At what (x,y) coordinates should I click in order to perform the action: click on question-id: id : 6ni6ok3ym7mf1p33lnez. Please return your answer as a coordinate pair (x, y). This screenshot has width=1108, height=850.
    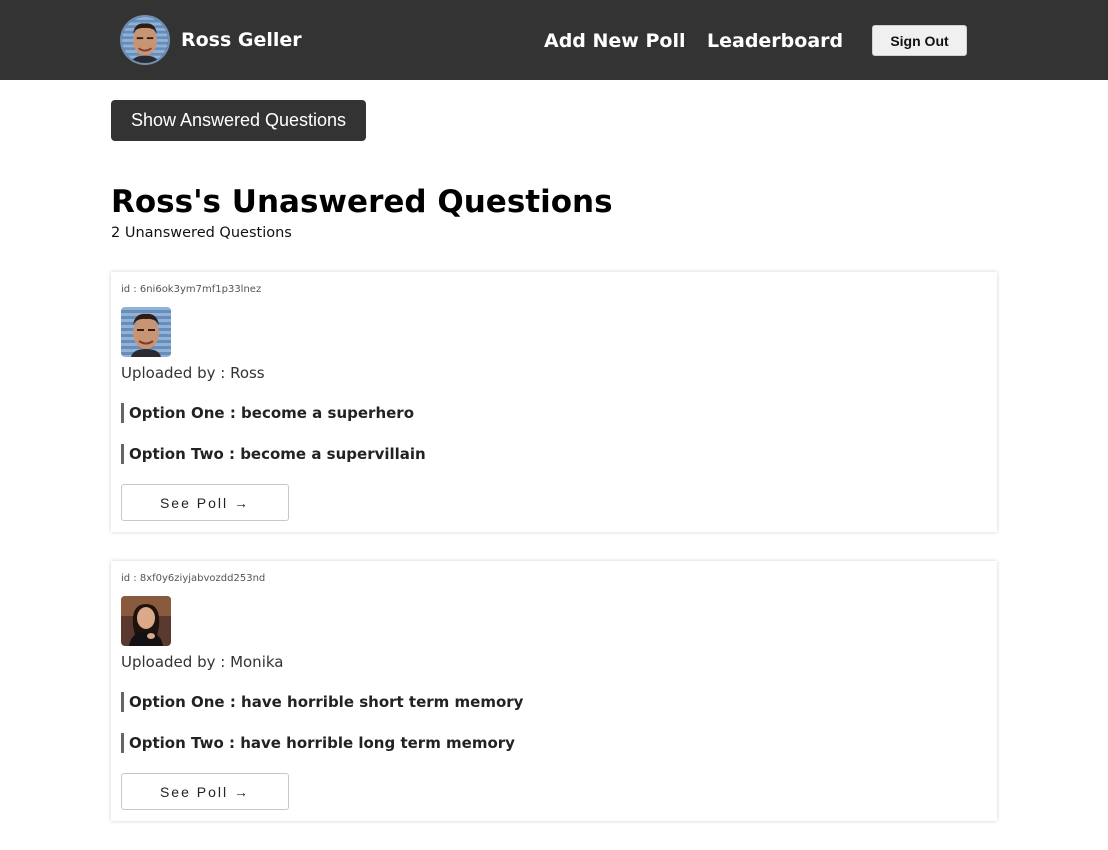
    Looking at the image, I should click on (191, 289).